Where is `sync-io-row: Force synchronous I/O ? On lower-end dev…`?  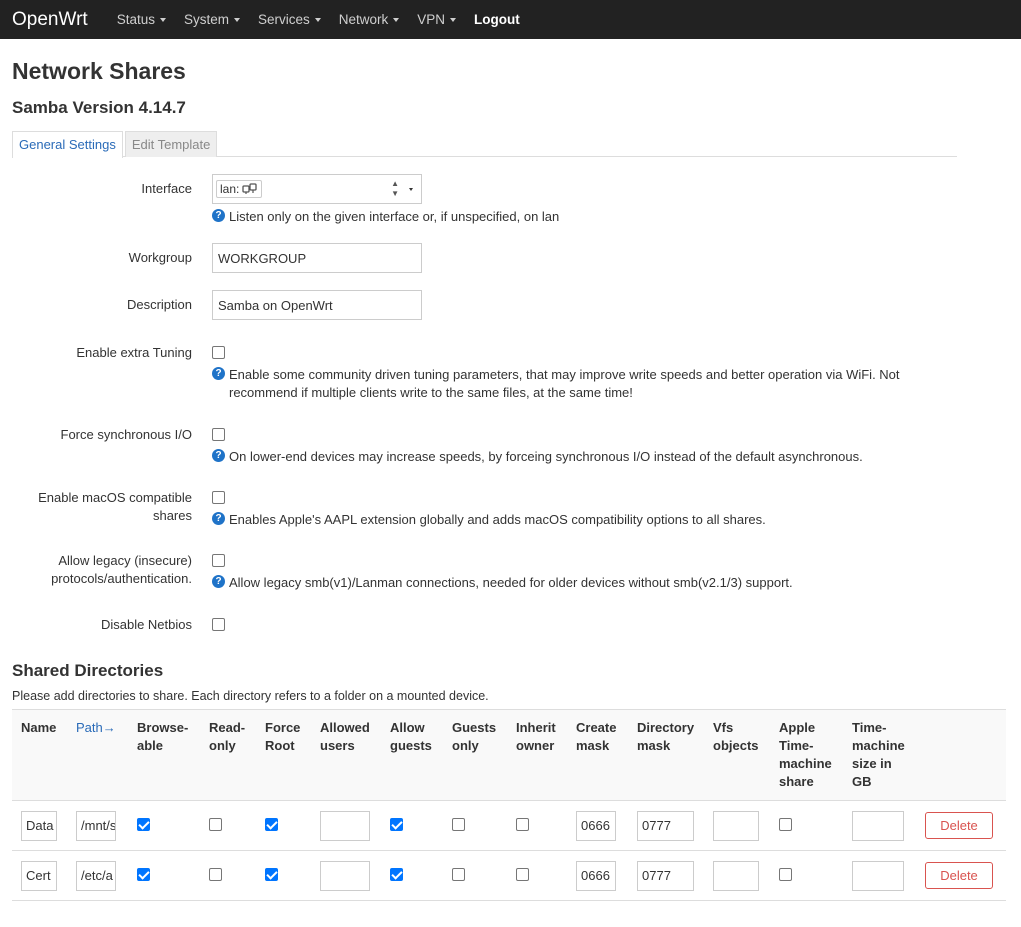 sync-io-row: Force synchronous I/O ? On lower-end dev… is located at coordinates (510, 446).